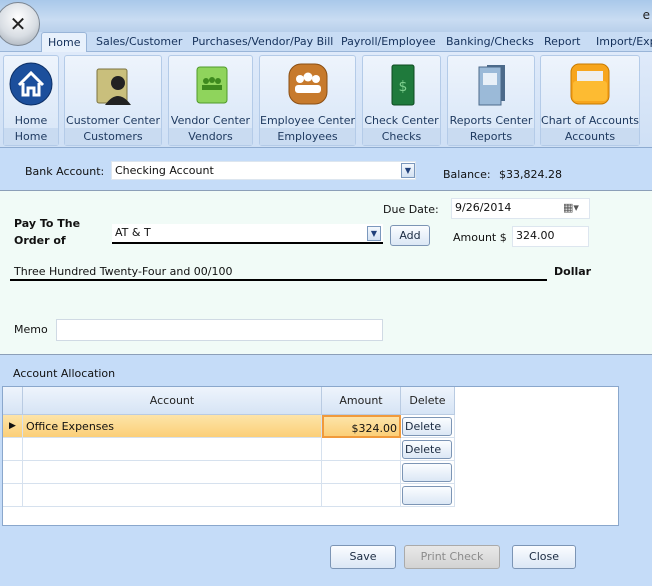  What do you see at coordinates (210, 120) in the screenshot?
I see `vendor-center-label: Vendor Center` at bounding box center [210, 120].